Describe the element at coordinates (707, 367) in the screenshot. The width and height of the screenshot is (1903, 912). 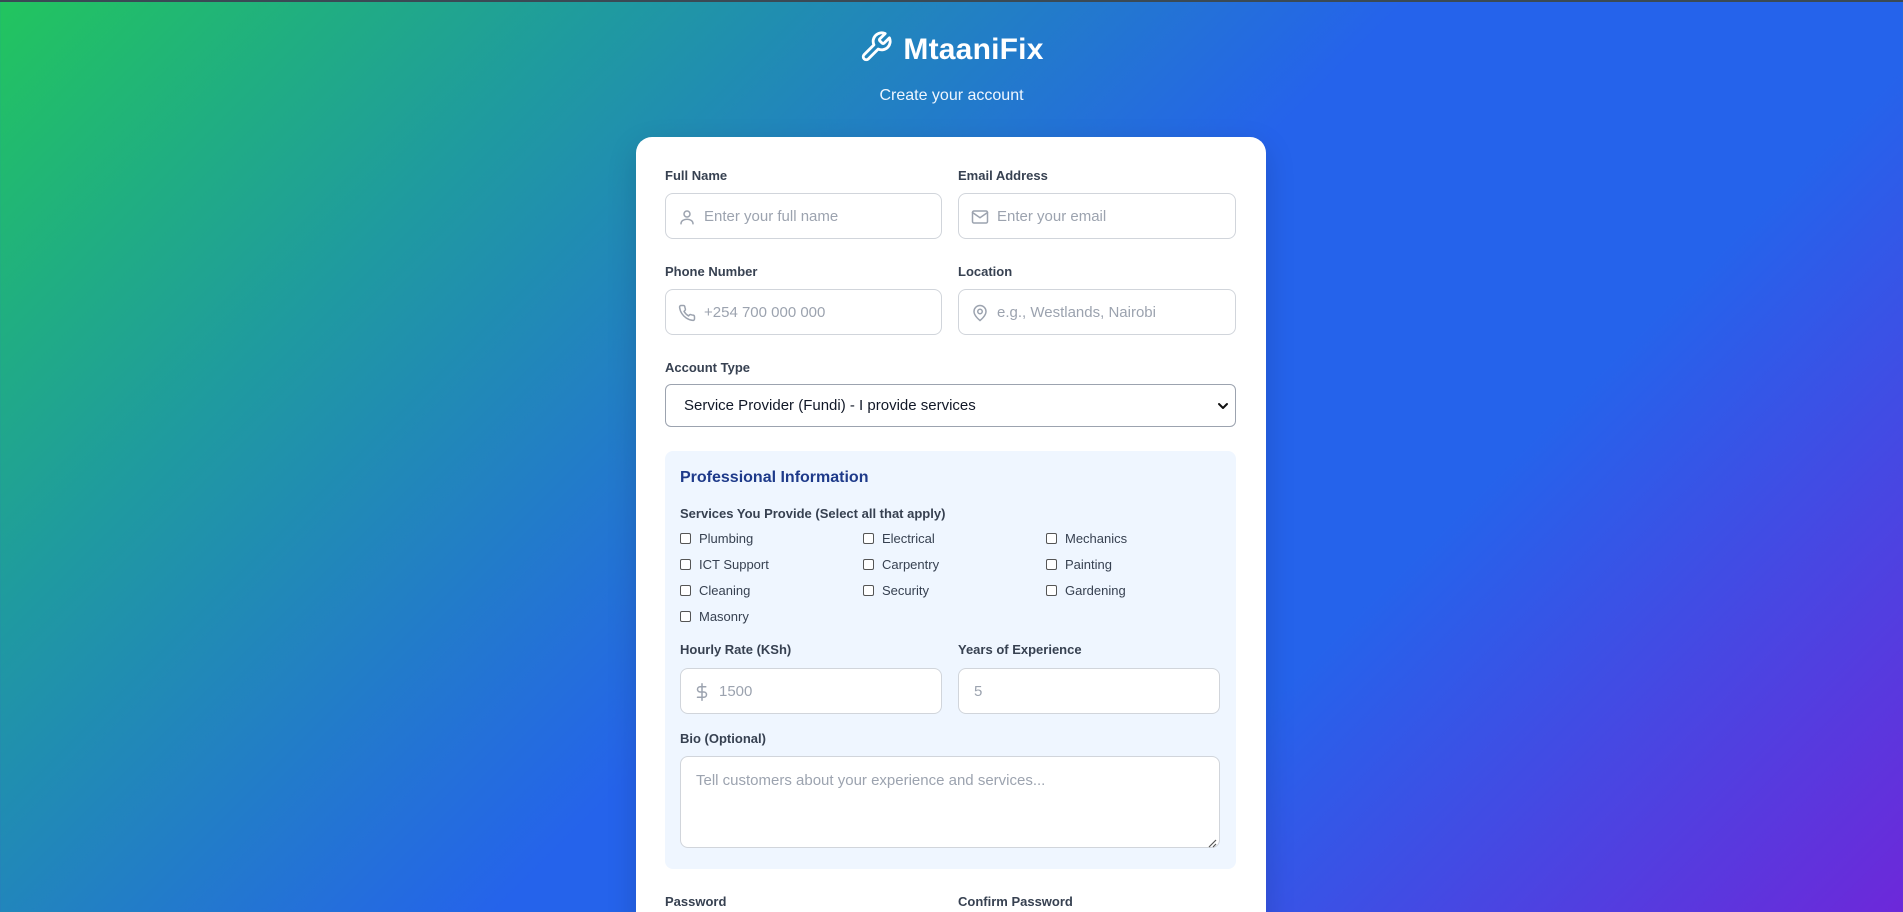
I see `account-type-label: Account Type` at that location.